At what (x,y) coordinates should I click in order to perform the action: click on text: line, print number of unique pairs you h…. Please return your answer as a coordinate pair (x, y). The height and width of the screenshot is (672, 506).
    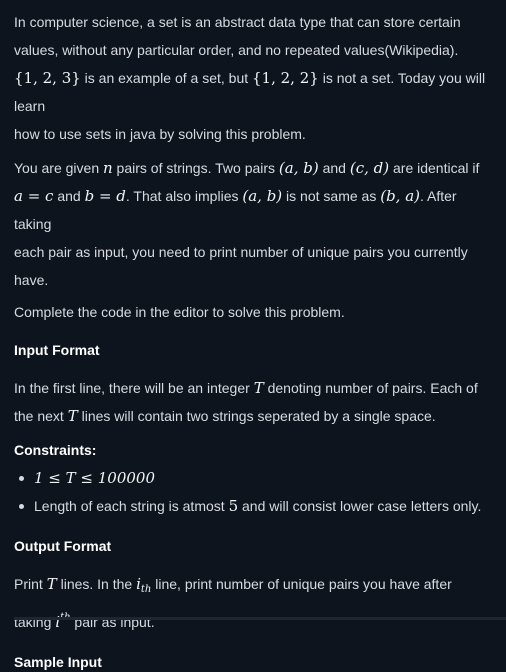
    Looking at the image, I should click on (301, 584).